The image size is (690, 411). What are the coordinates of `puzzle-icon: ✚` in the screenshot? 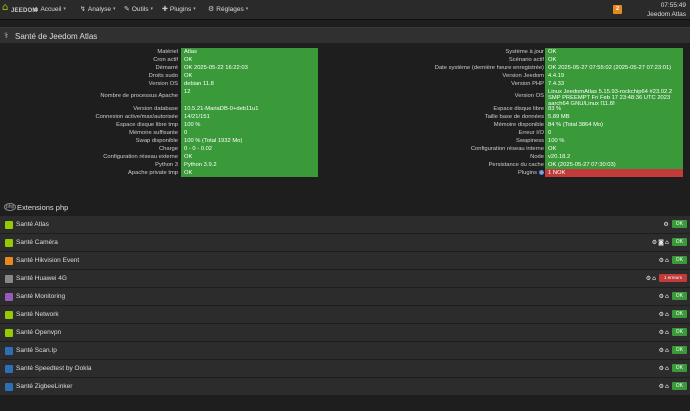 It's located at (165, 9).